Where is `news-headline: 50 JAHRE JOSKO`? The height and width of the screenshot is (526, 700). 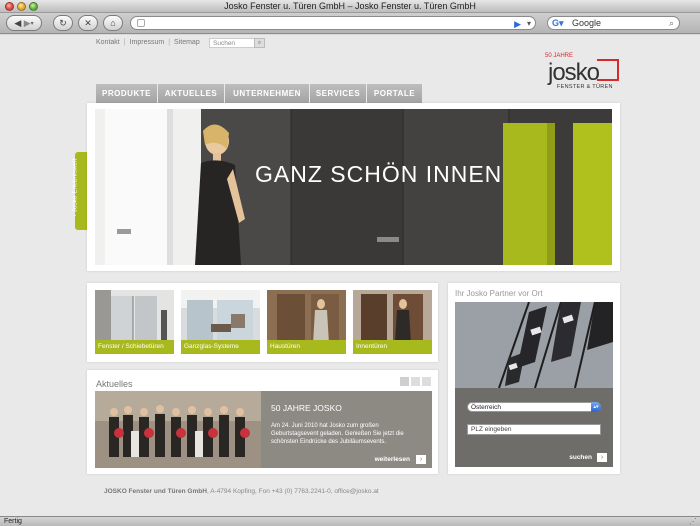 news-headline: 50 JAHRE JOSKO is located at coordinates (306, 408).